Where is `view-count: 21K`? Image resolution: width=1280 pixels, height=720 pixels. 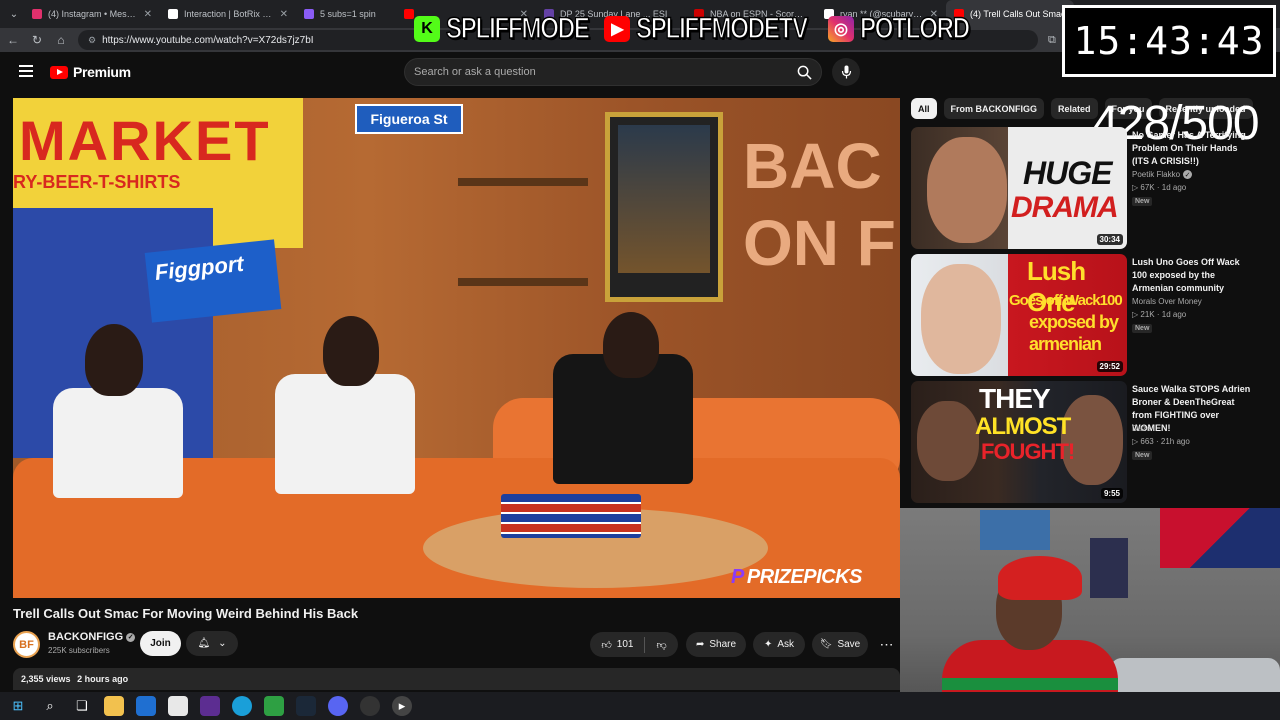 view-count: 21K is located at coordinates (1147, 314).